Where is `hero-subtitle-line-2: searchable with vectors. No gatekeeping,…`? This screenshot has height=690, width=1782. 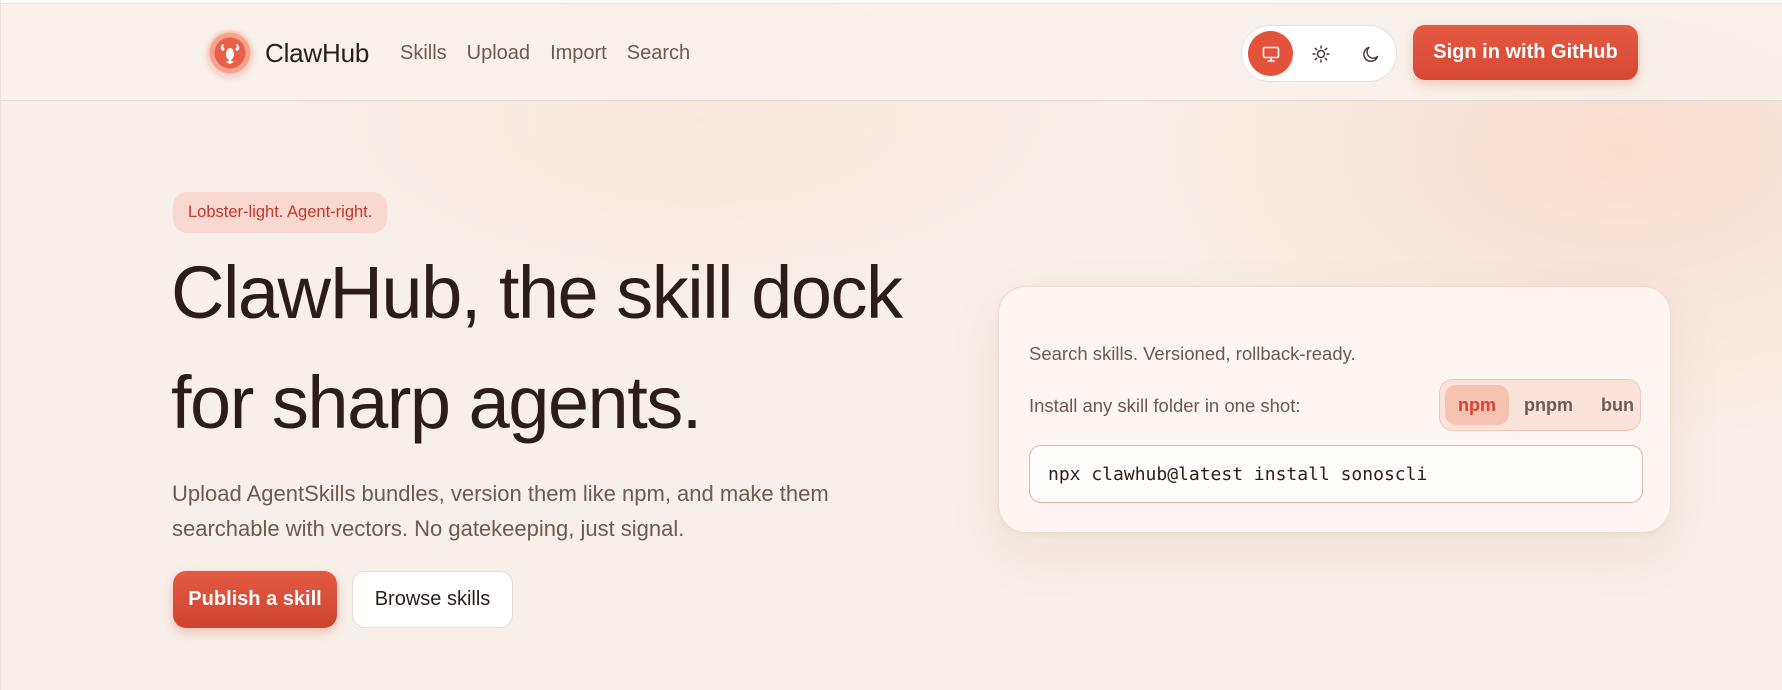 hero-subtitle-line-2: searchable with vectors. No gatekeeping,… is located at coordinates (428, 528).